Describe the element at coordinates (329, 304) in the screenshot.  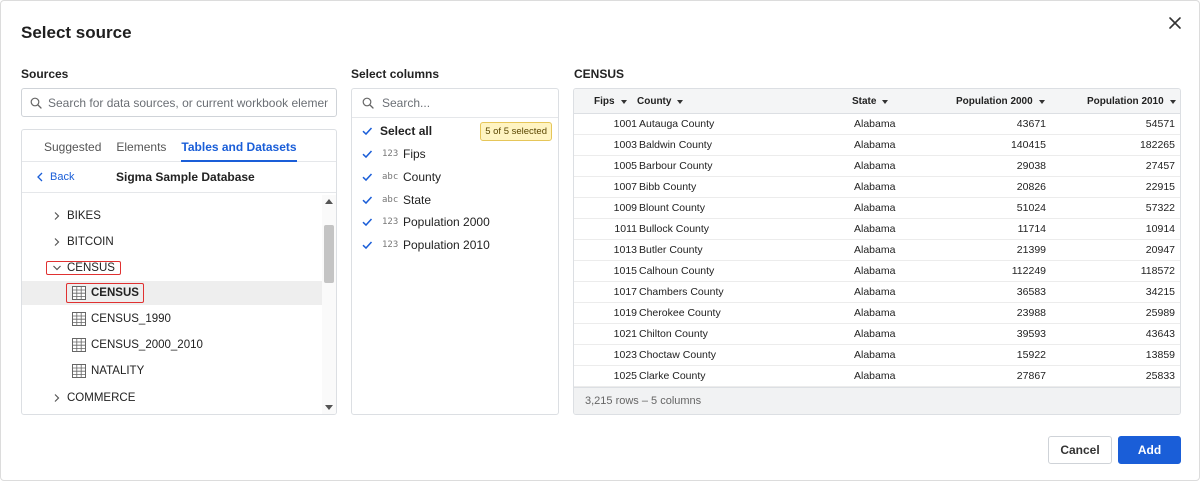
I see `tree-scrollbar` at that location.